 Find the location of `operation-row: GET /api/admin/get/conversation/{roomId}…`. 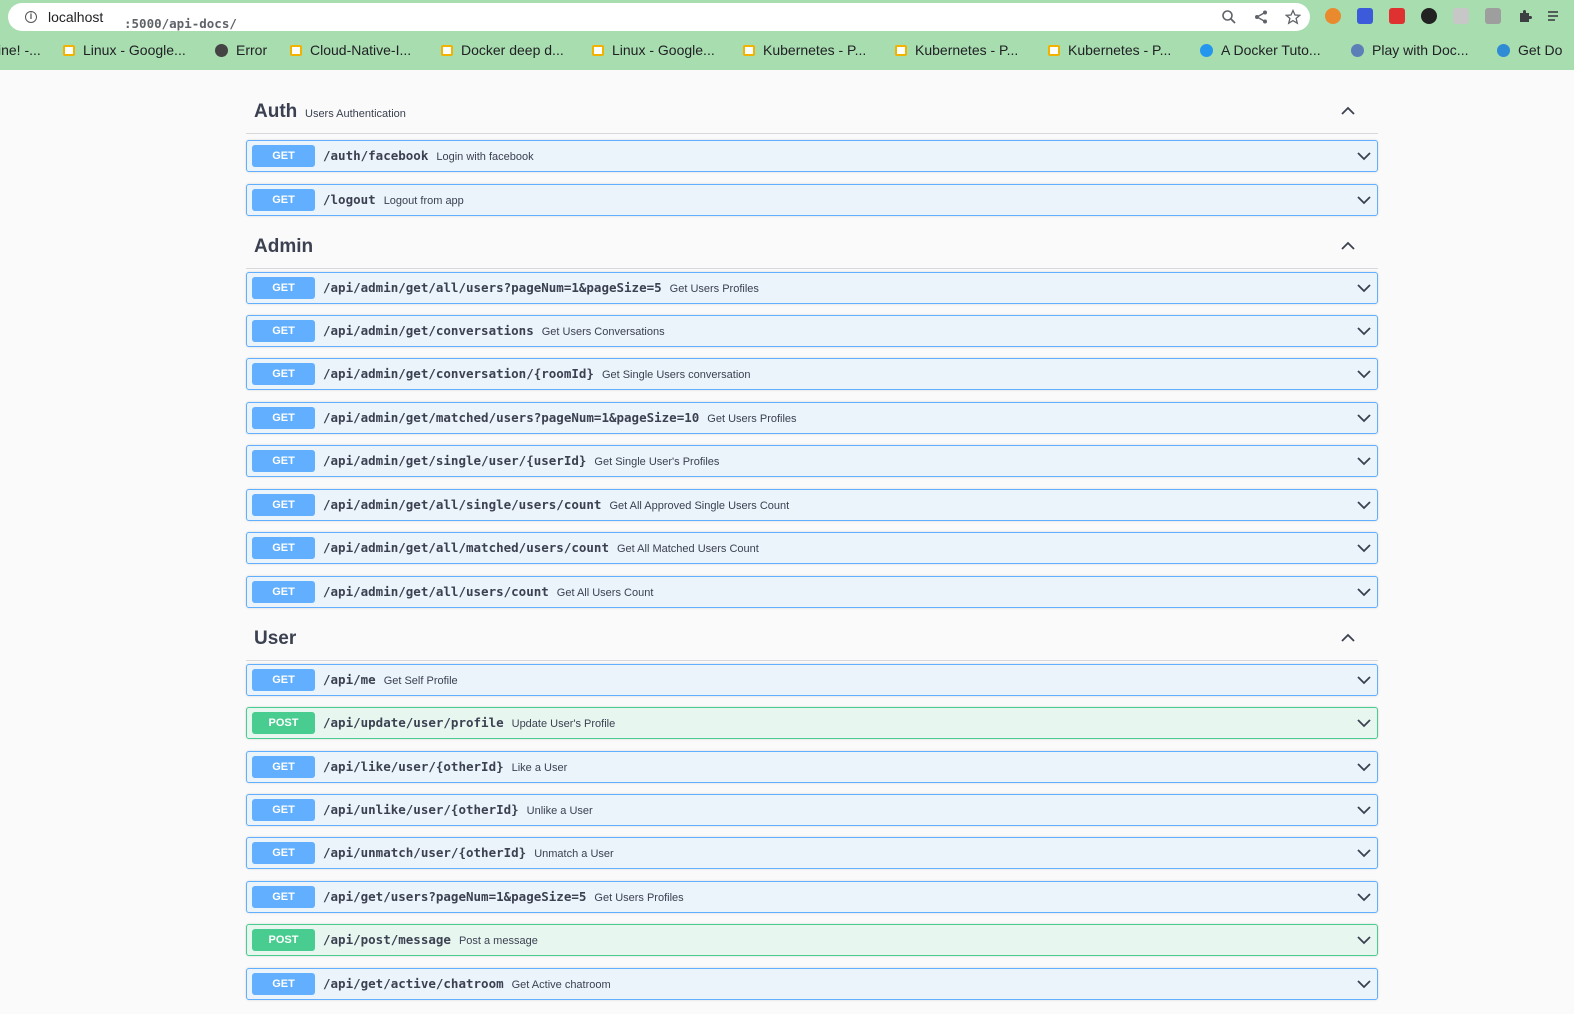

operation-row: GET /api/admin/get/conversation/{roomId}… is located at coordinates (812, 374).